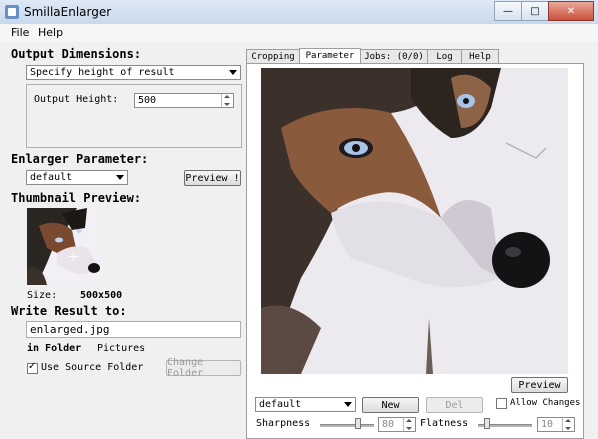 This screenshot has height=439, width=598. I want to click on size-value: 500x500, so click(101, 295).